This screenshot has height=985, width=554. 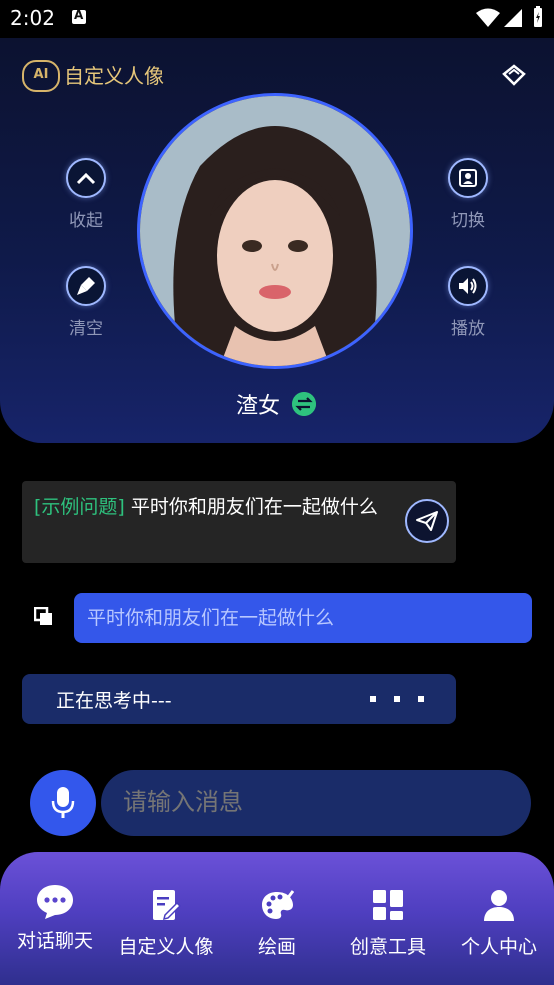 I want to click on example-question-text: [示例问题] 平时你和朋友们在一起做什么, so click(x=209, y=507).